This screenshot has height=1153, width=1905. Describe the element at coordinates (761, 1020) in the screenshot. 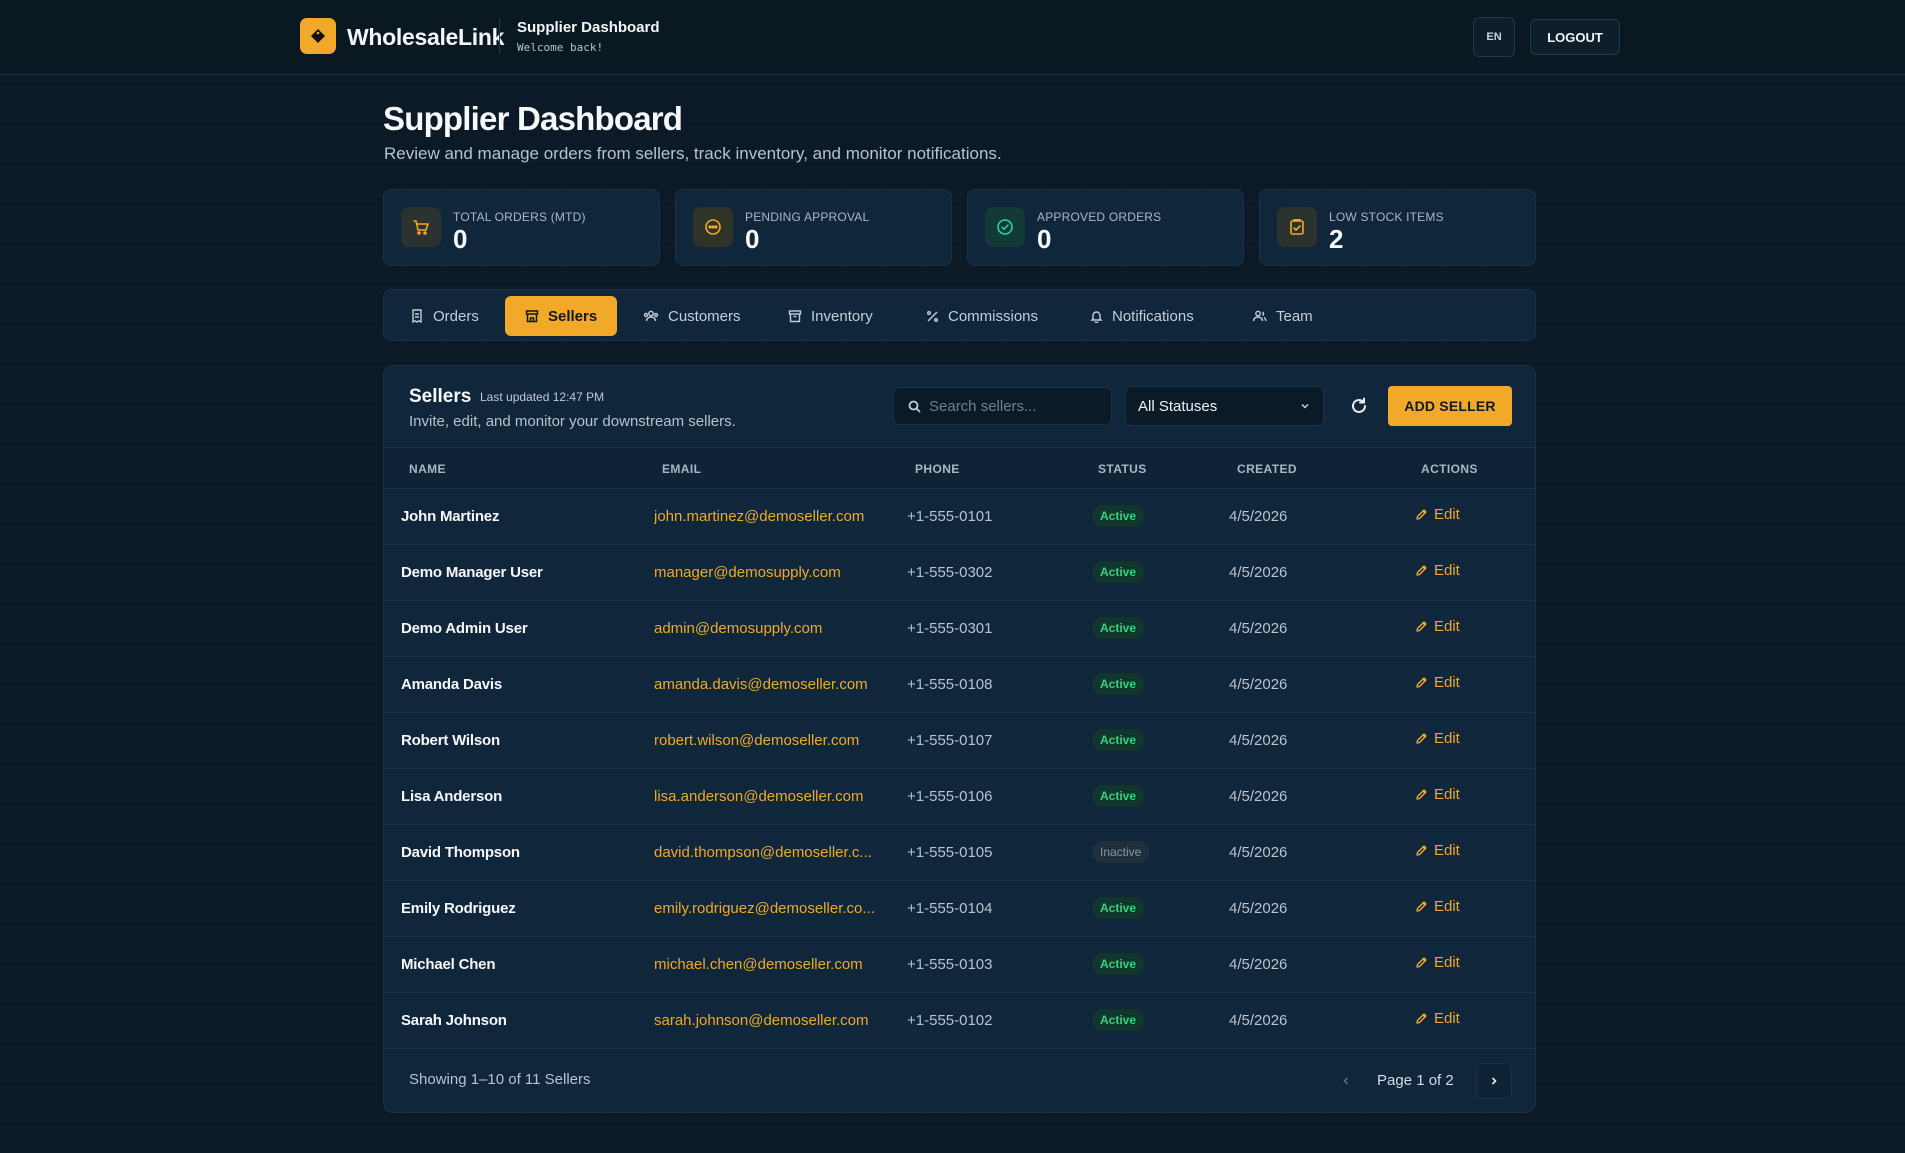

I see `seller-email-link: sarah.johnson@demoseller.com` at that location.